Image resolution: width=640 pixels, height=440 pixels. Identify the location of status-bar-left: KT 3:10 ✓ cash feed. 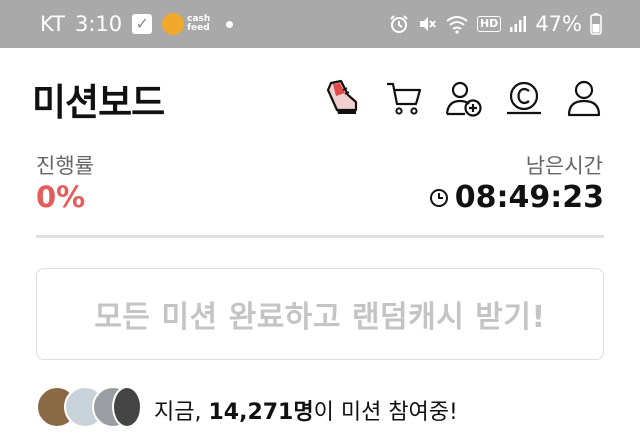
(137, 24).